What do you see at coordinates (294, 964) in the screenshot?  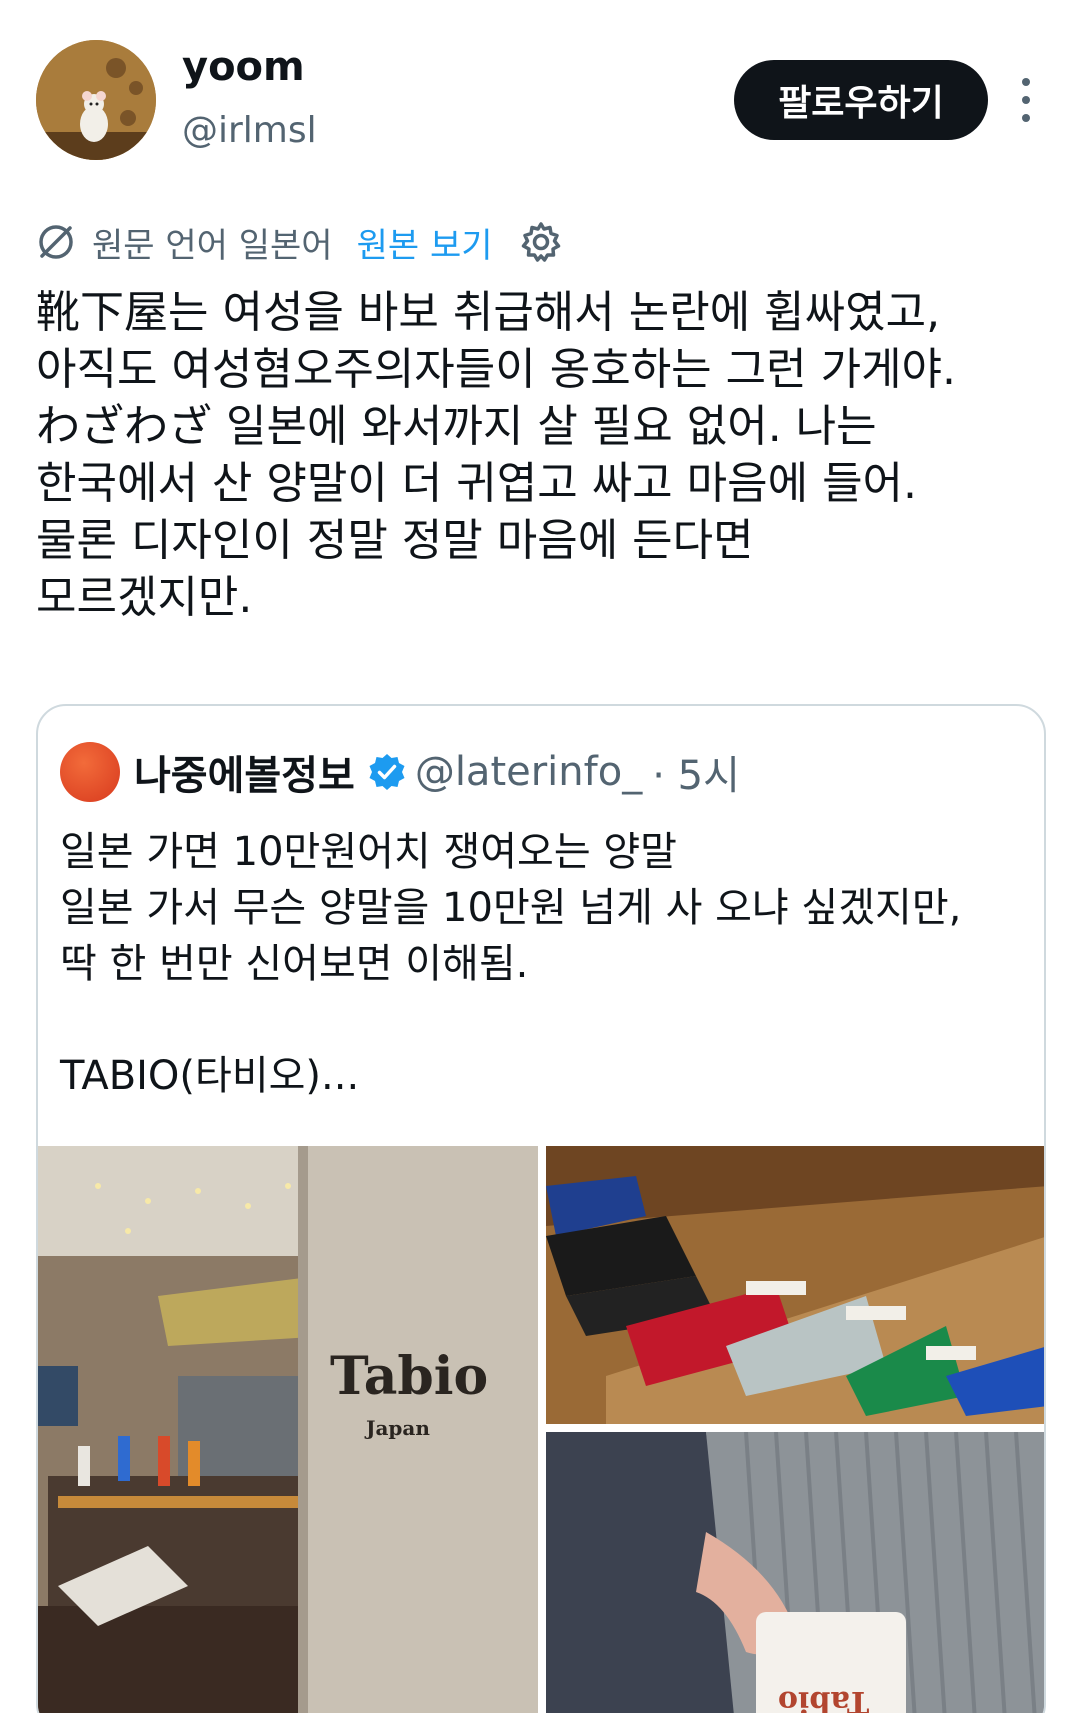 I see `quoted-line: 딱 한 번만 신어보면 이해됨.` at bounding box center [294, 964].